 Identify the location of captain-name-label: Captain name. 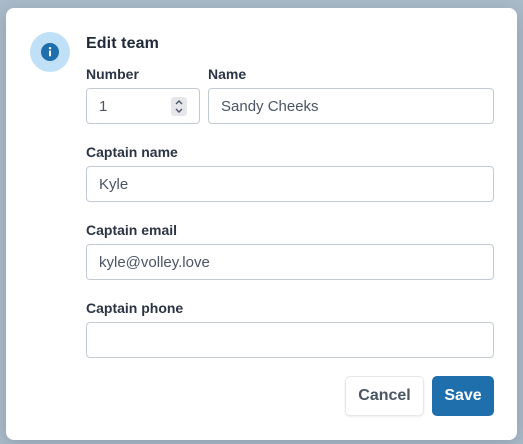
(132, 152).